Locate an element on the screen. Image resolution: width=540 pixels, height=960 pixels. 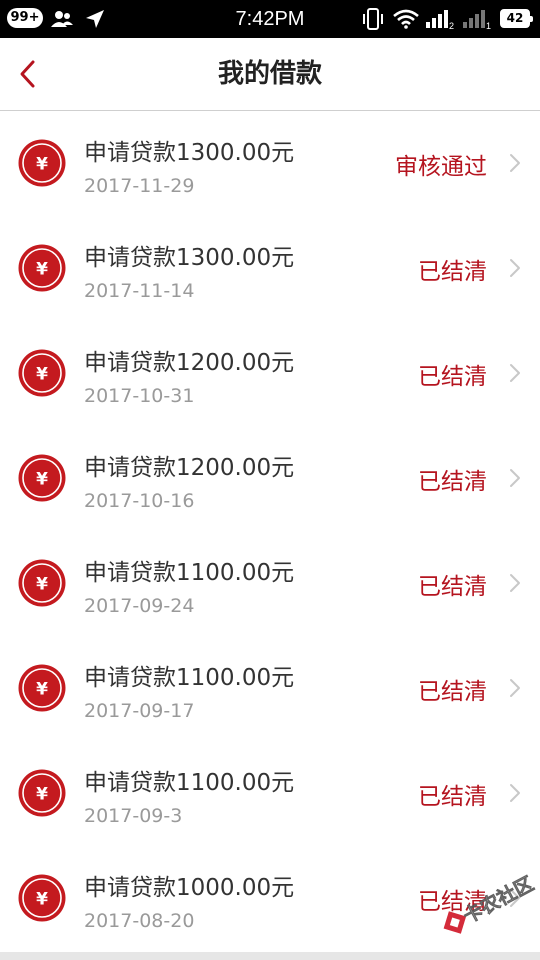
loan-item-4: ¥ 申请贷款1200.00元 2017-10-16 已结清 is located at coordinates (270, 478).